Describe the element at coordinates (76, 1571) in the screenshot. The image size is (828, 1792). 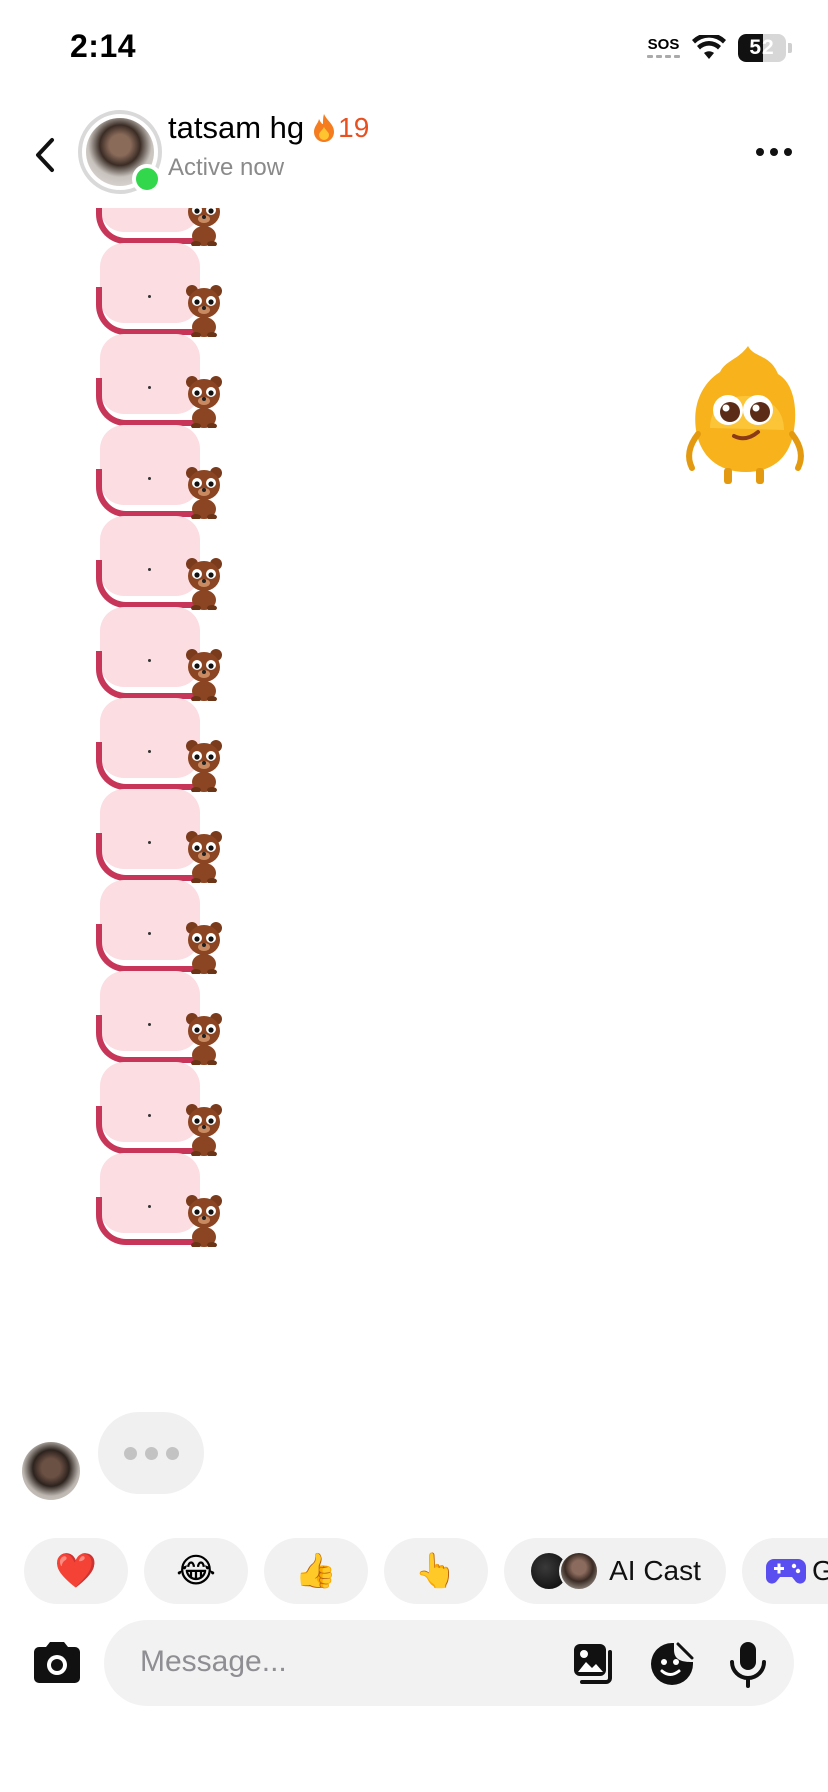
I see `quick-reply-heart: ❤️` at that location.